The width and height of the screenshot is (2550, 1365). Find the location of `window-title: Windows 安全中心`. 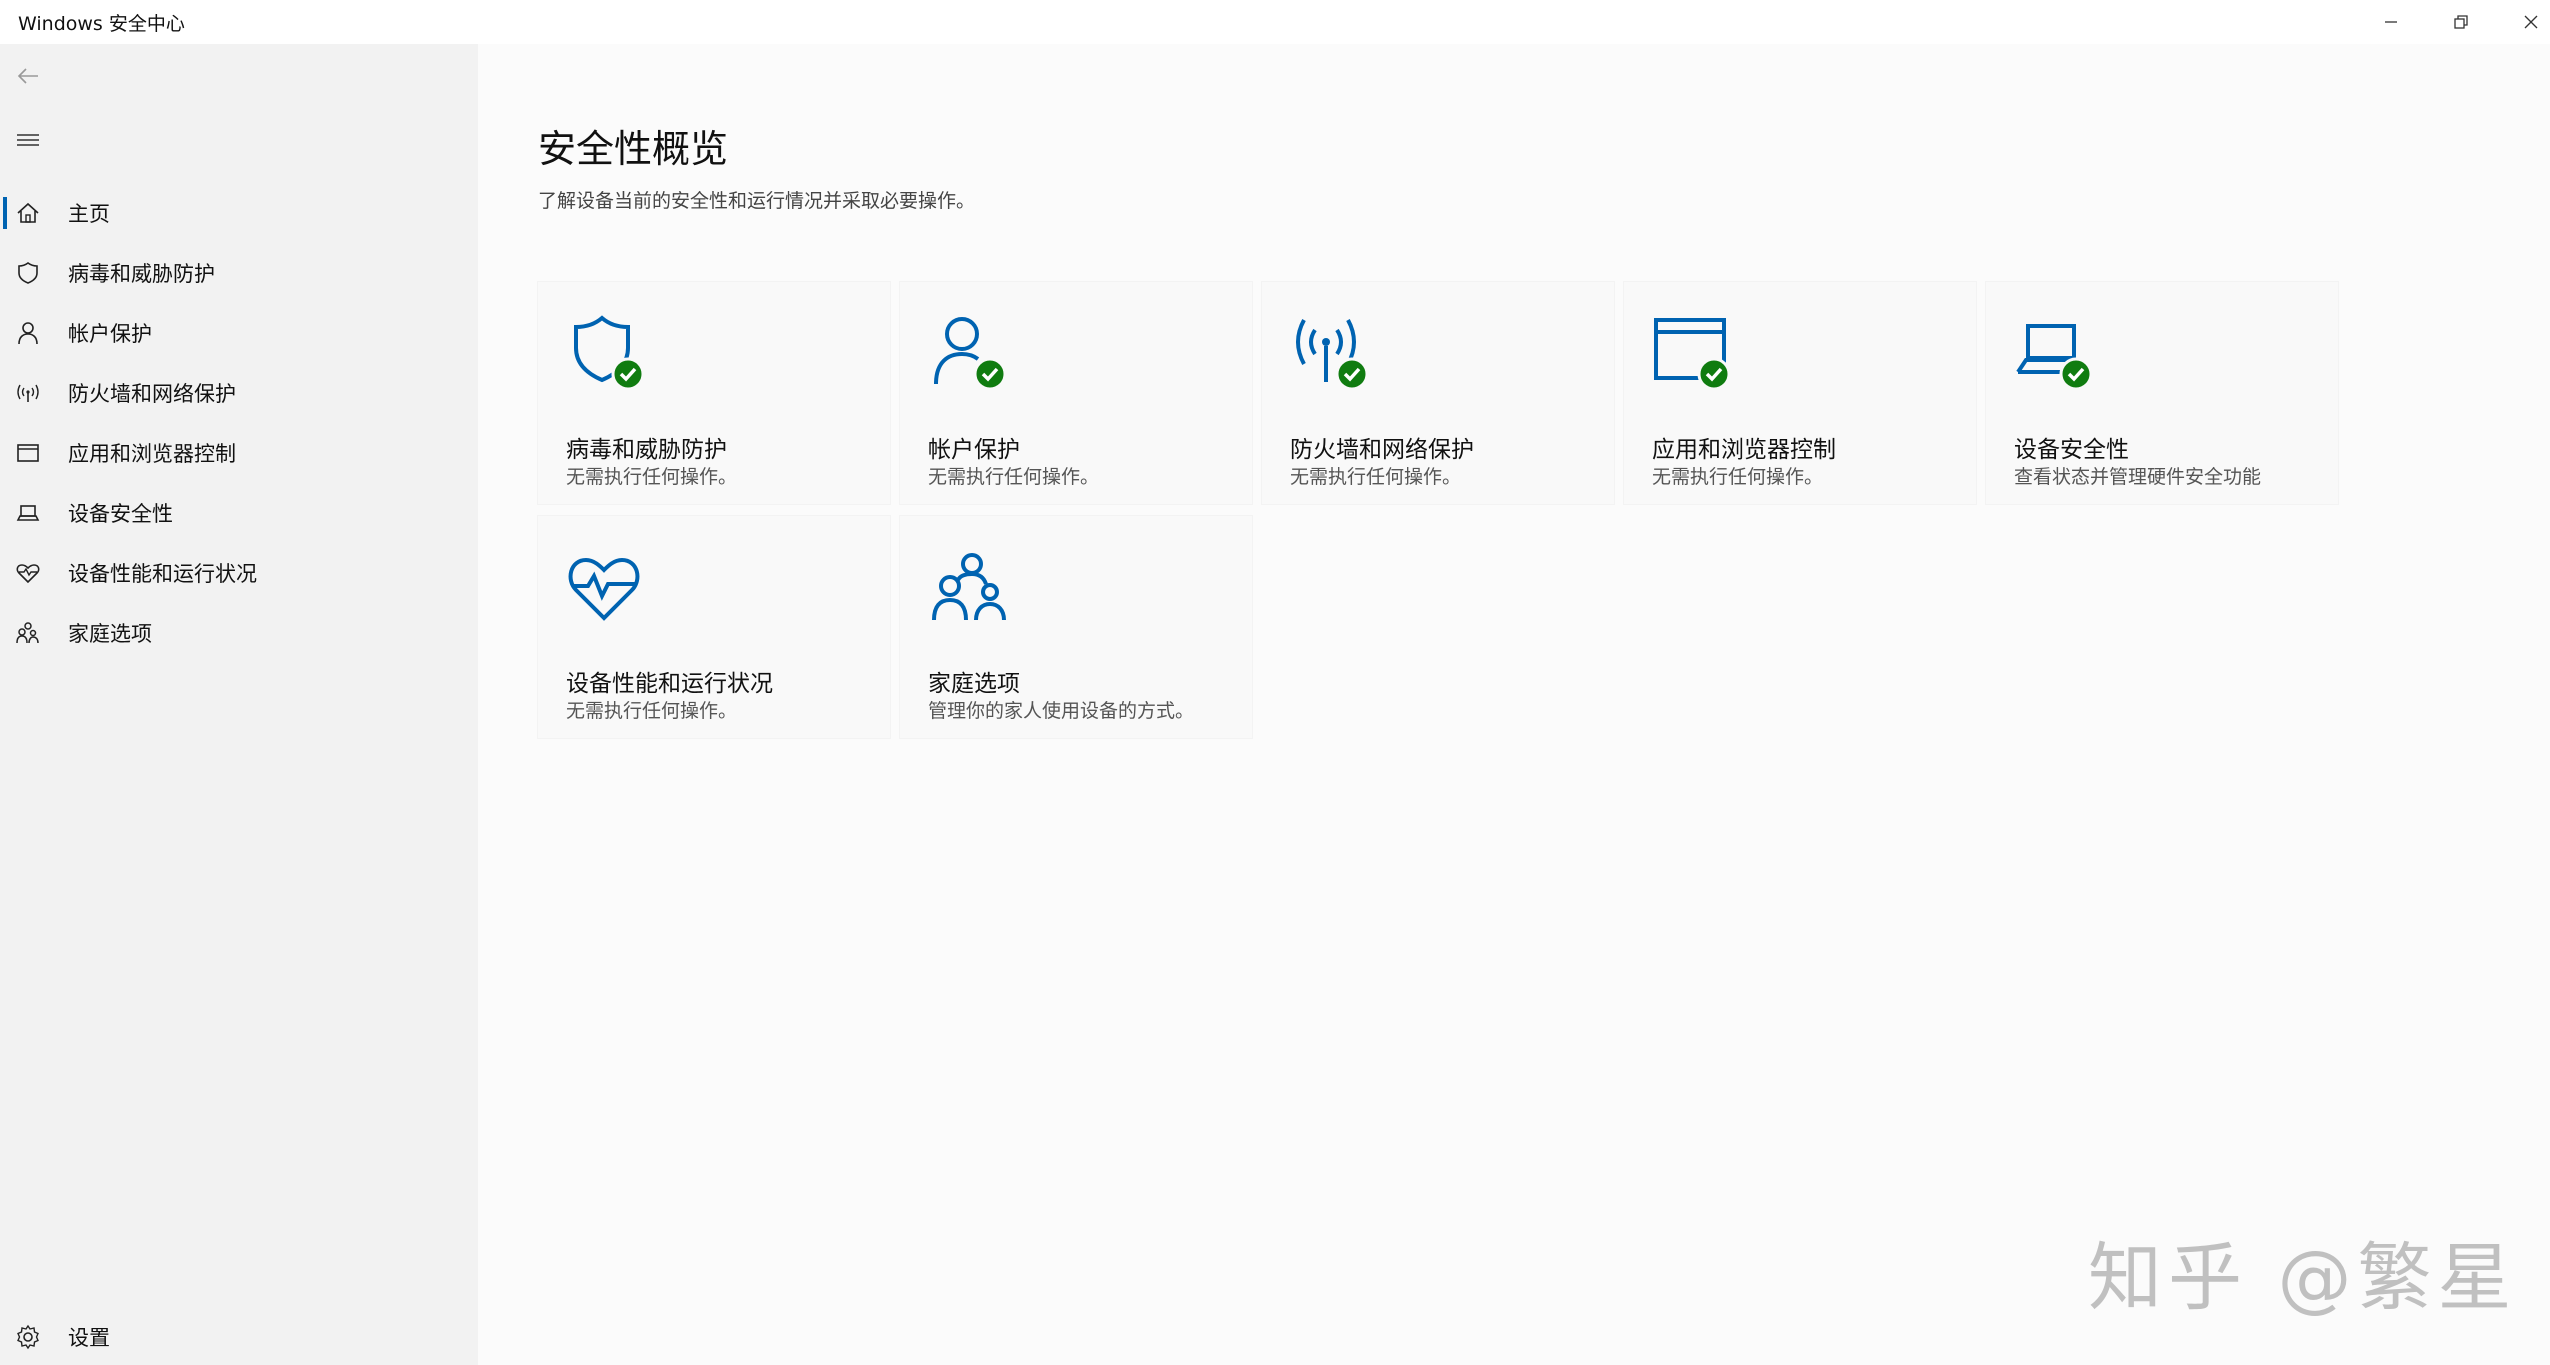

window-title: Windows 安全中心 is located at coordinates (101, 24).